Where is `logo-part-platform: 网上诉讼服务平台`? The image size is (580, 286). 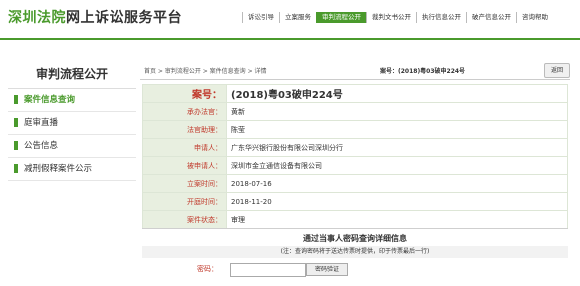
logo-part-platform: 网上诉讼服务平台 is located at coordinates (124, 18).